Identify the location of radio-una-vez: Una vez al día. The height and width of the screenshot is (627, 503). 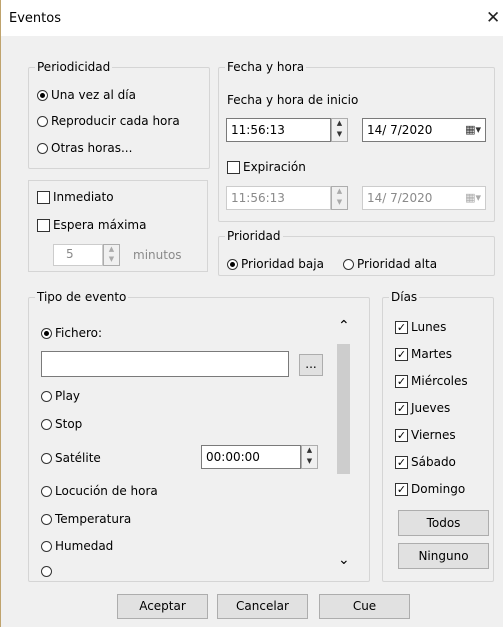
(86, 95).